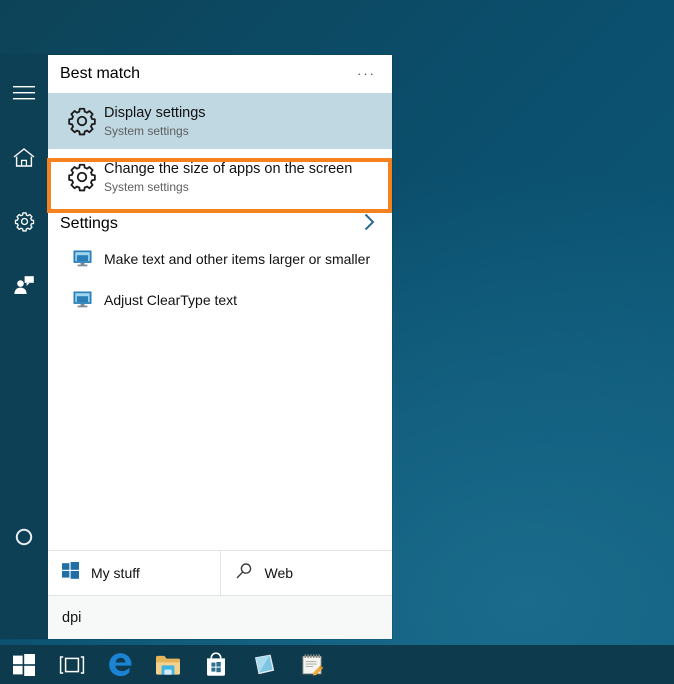 The image size is (674, 684). What do you see at coordinates (24, 93) in the screenshot?
I see `hamburger-icon` at bounding box center [24, 93].